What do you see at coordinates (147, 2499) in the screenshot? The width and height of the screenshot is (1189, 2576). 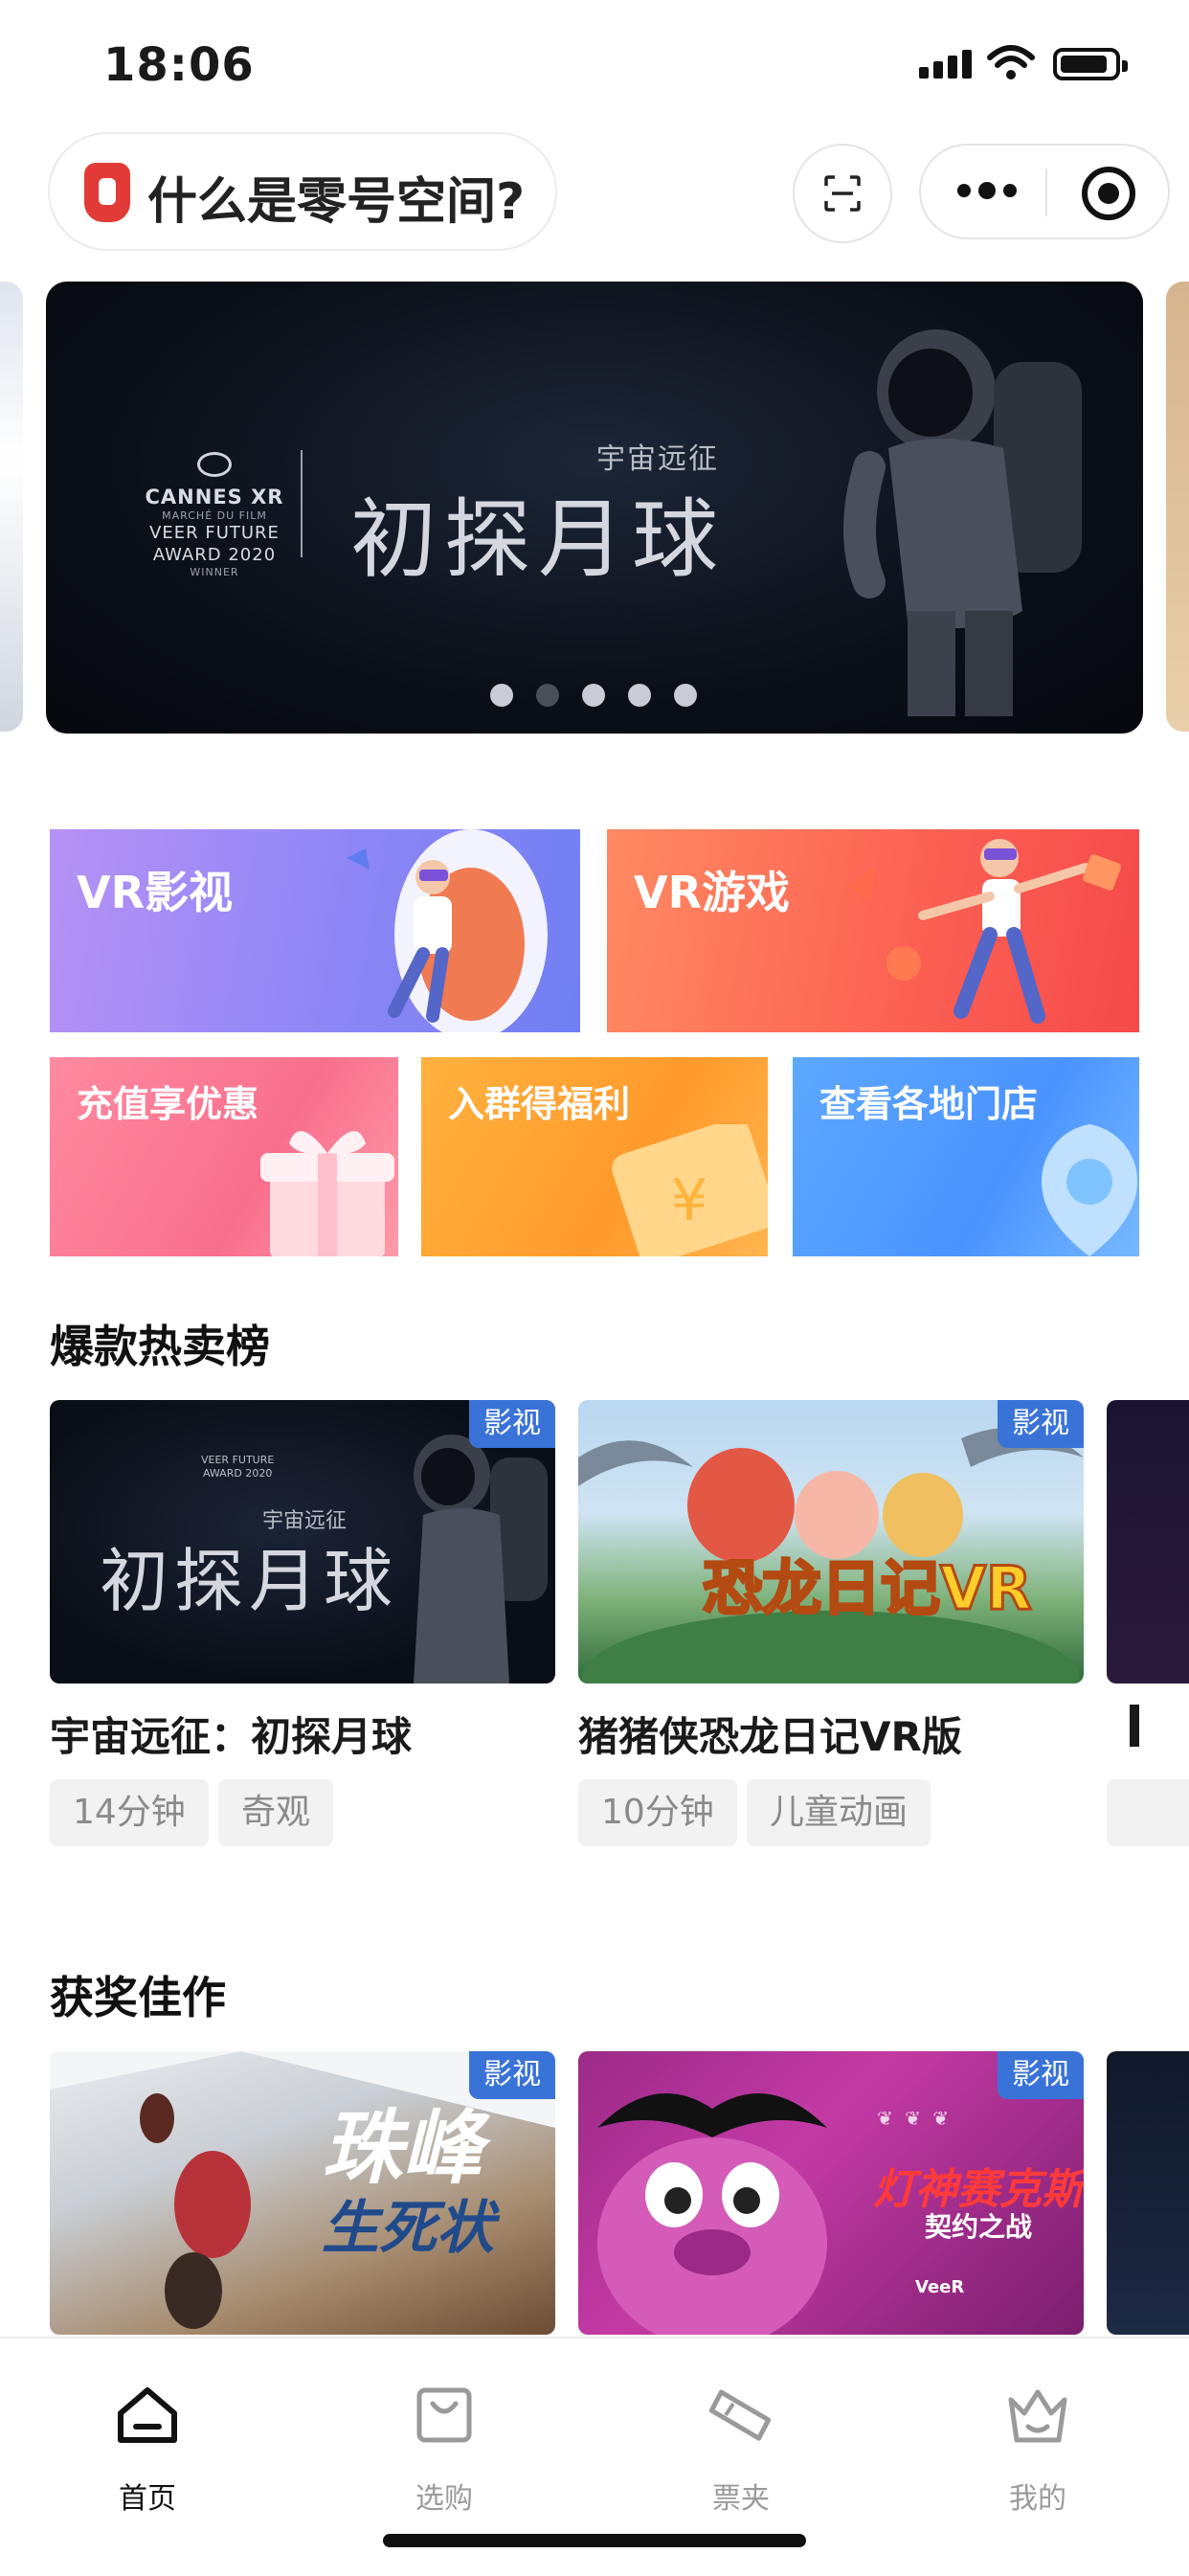 I see `tab-label: 首页` at bounding box center [147, 2499].